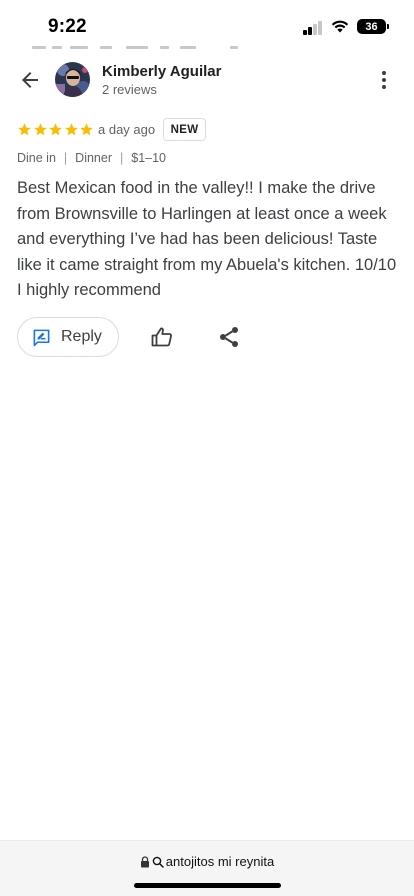  I want to click on new-badge: NEW, so click(184, 129).